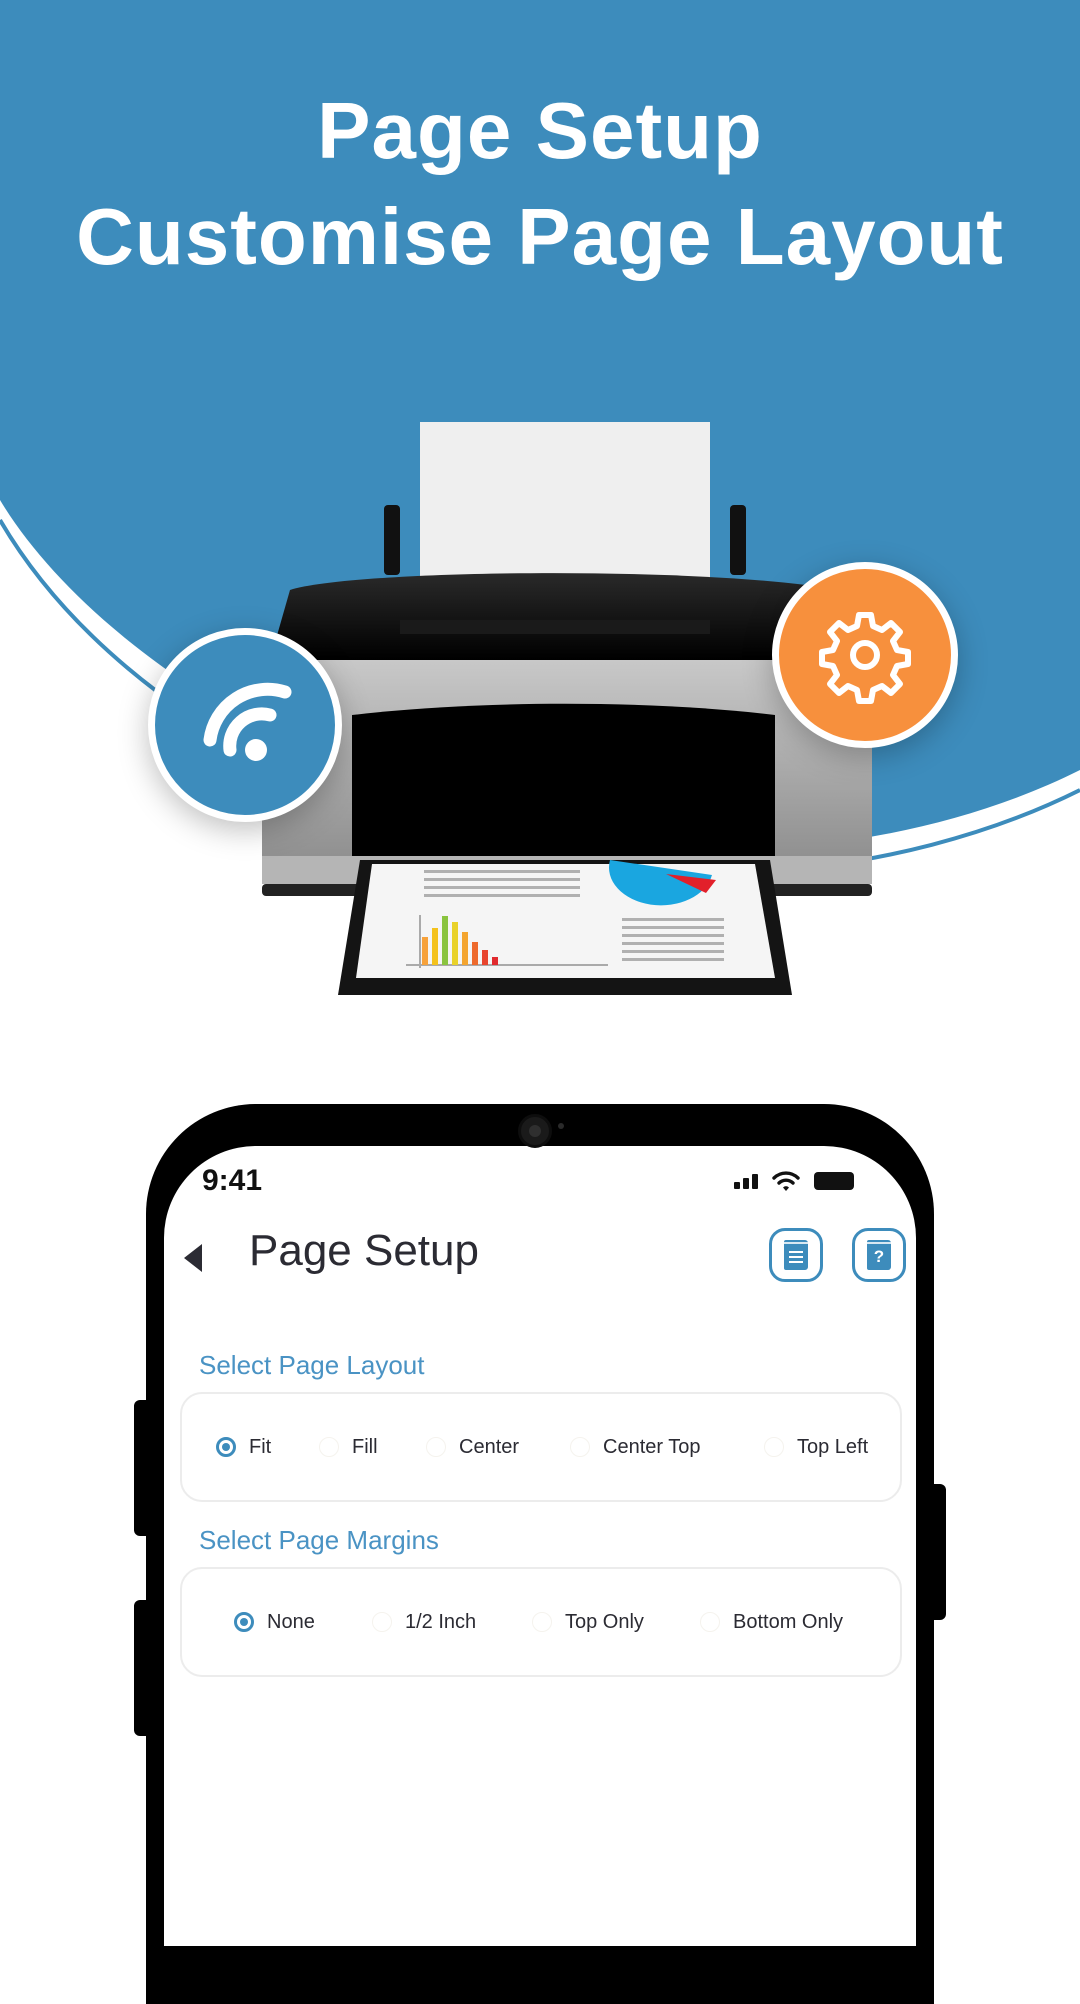 This screenshot has height=2004, width=1080. I want to click on book-list-icon, so click(796, 1255).